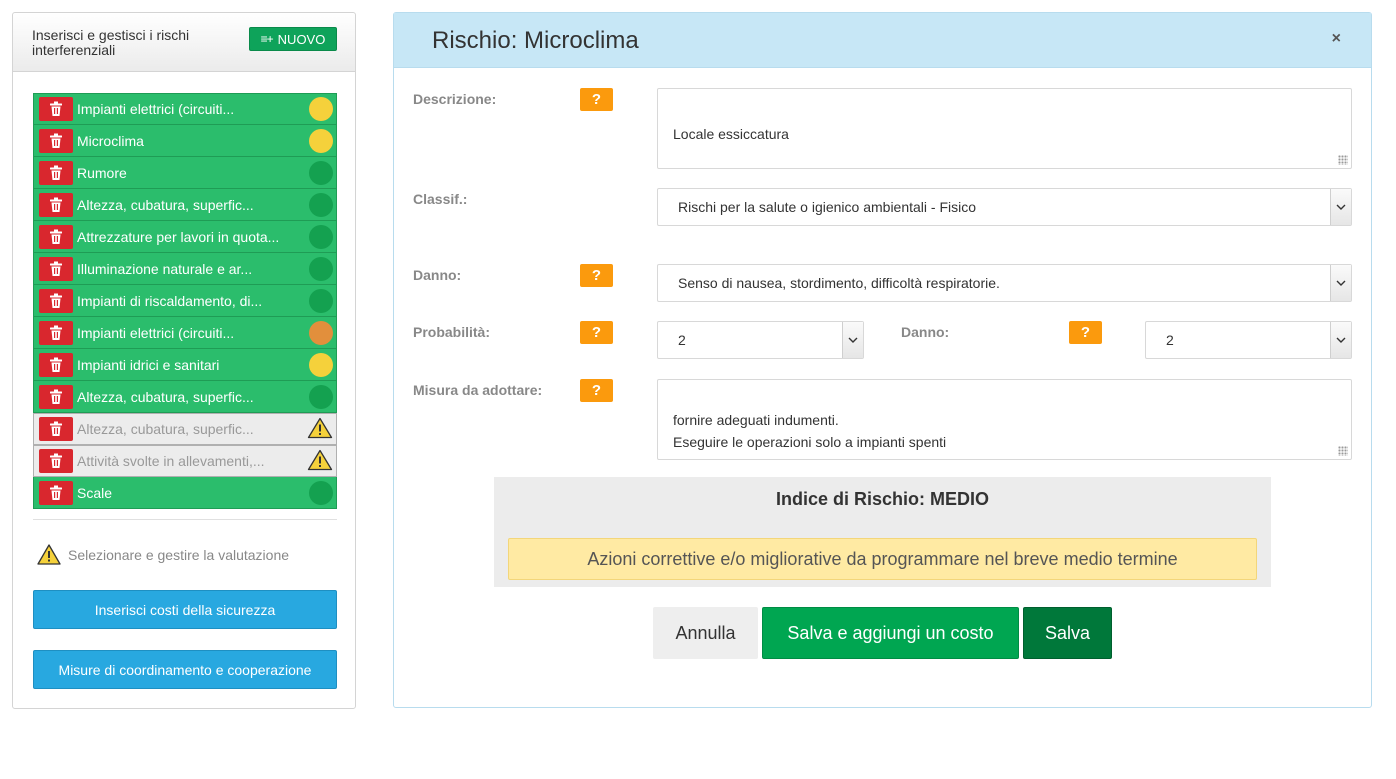  What do you see at coordinates (760, 340) in the screenshot?
I see `probabilita-select: 2` at bounding box center [760, 340].